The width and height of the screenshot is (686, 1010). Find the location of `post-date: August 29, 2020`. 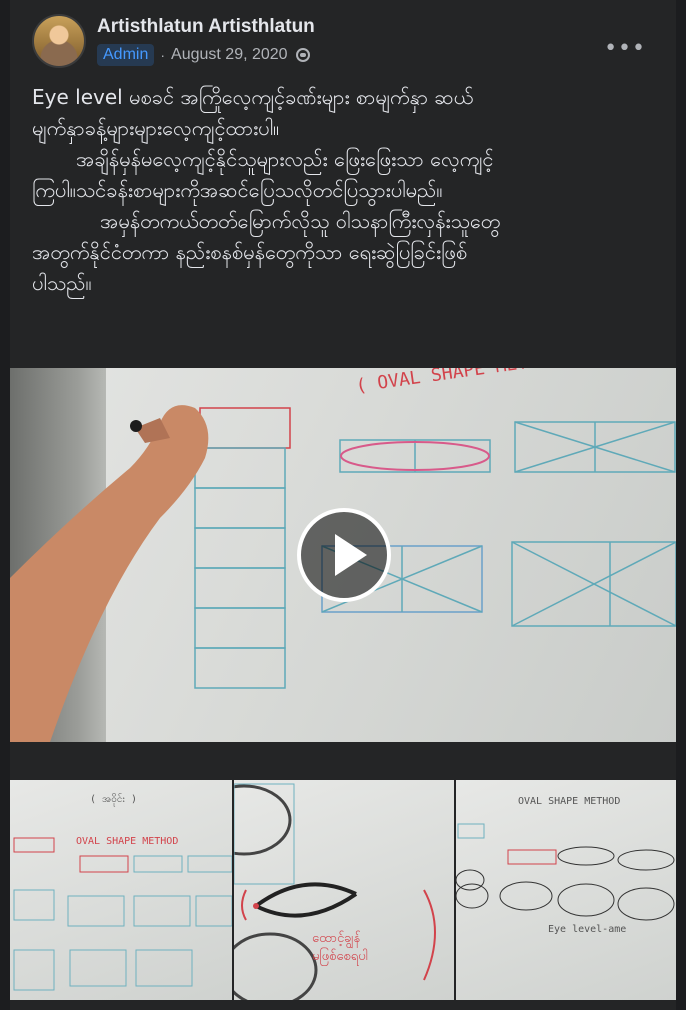

post-date: August 29, 2020 is located at coordinates (229, 55).